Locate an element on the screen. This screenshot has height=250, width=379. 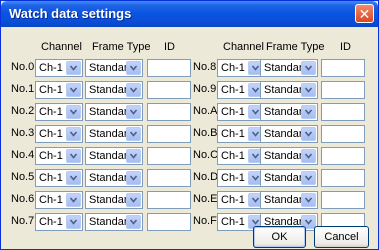
ok-button: OK is located at coordinates (279, 237).